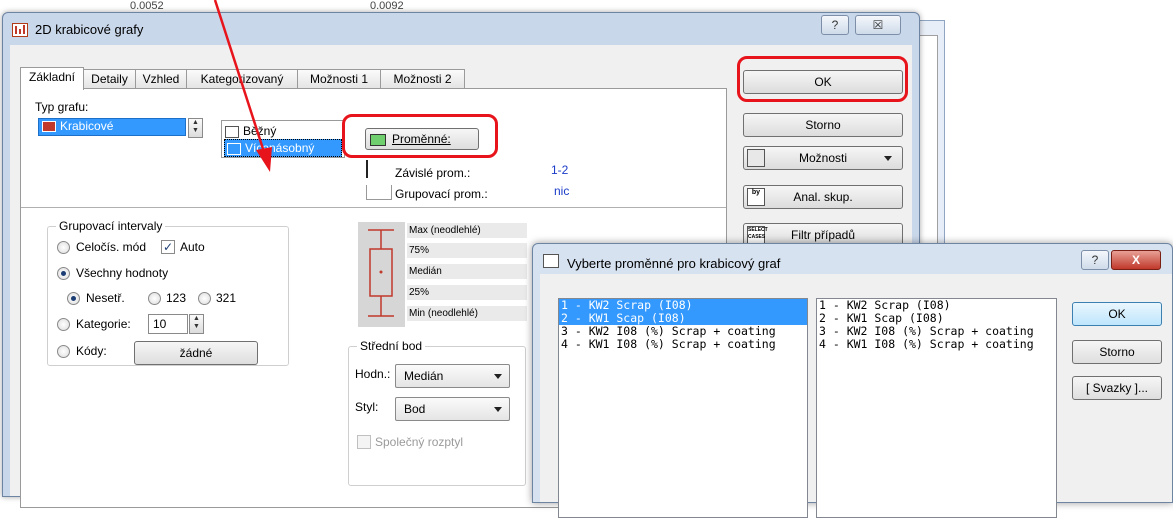 The width and height of the screenshot is (1173, 518). I want to click on legend-max: Max (neodlehlé), so click(467, 230).